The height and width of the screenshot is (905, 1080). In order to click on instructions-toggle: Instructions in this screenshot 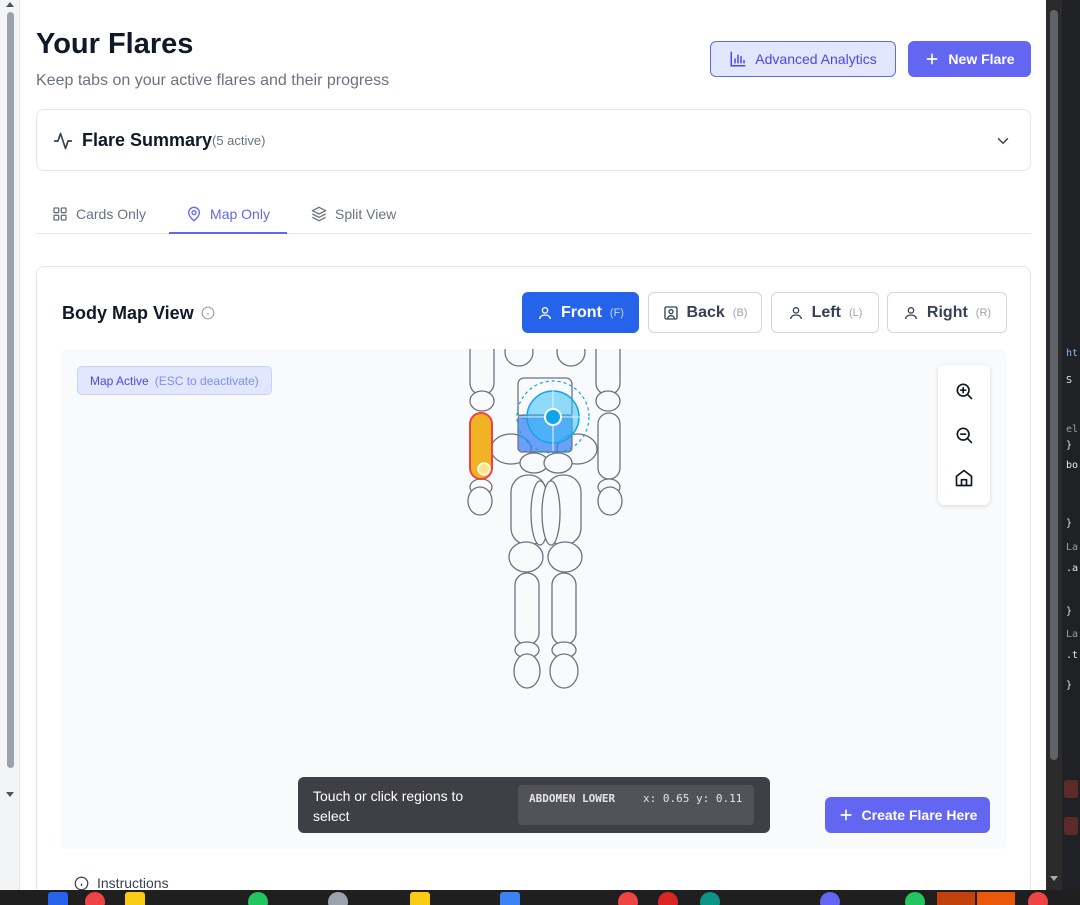, I will do `click(121, 883)`.